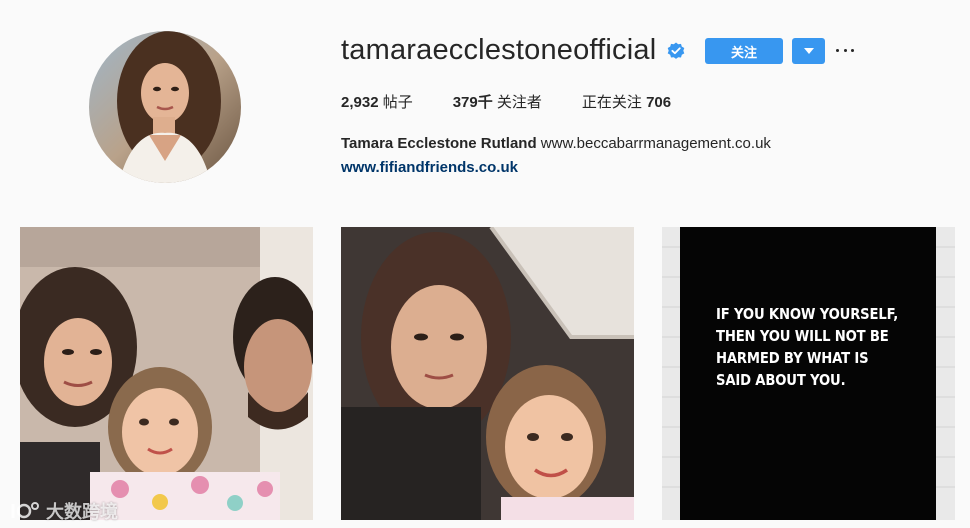 This screenshot has height=528, width=970. Describe the element at coordinates (82, 512) in the screenshot. I see `watermark-text: 大数跨境` at that location.